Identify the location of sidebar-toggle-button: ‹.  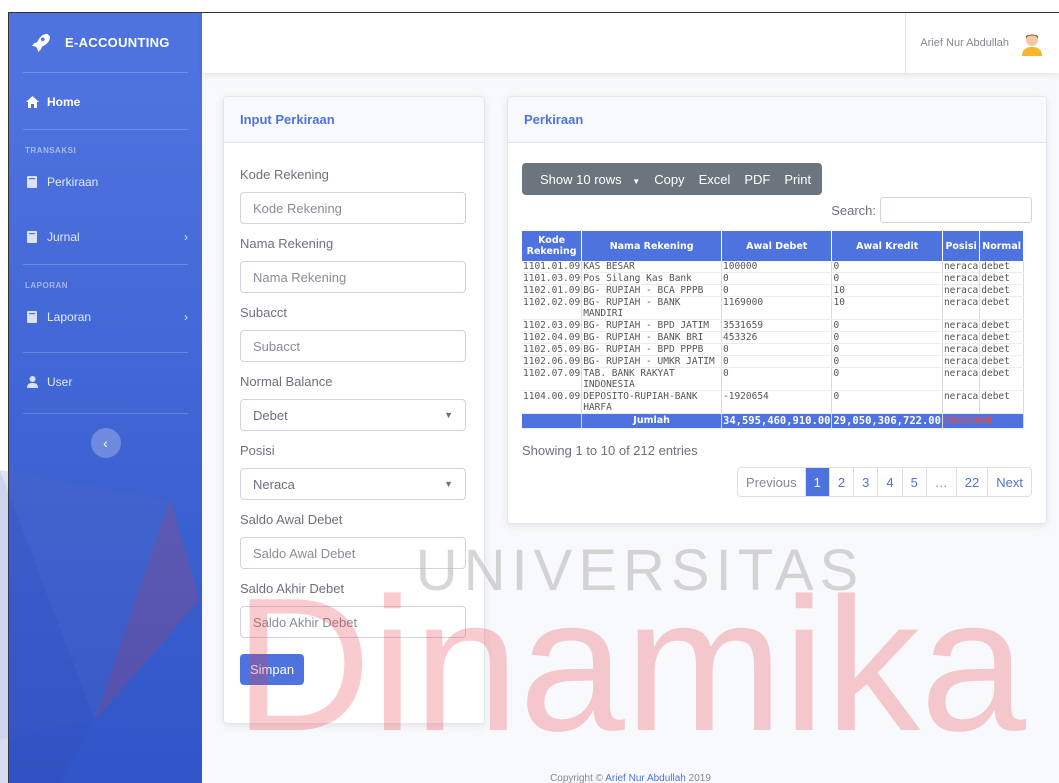
(105, 443).